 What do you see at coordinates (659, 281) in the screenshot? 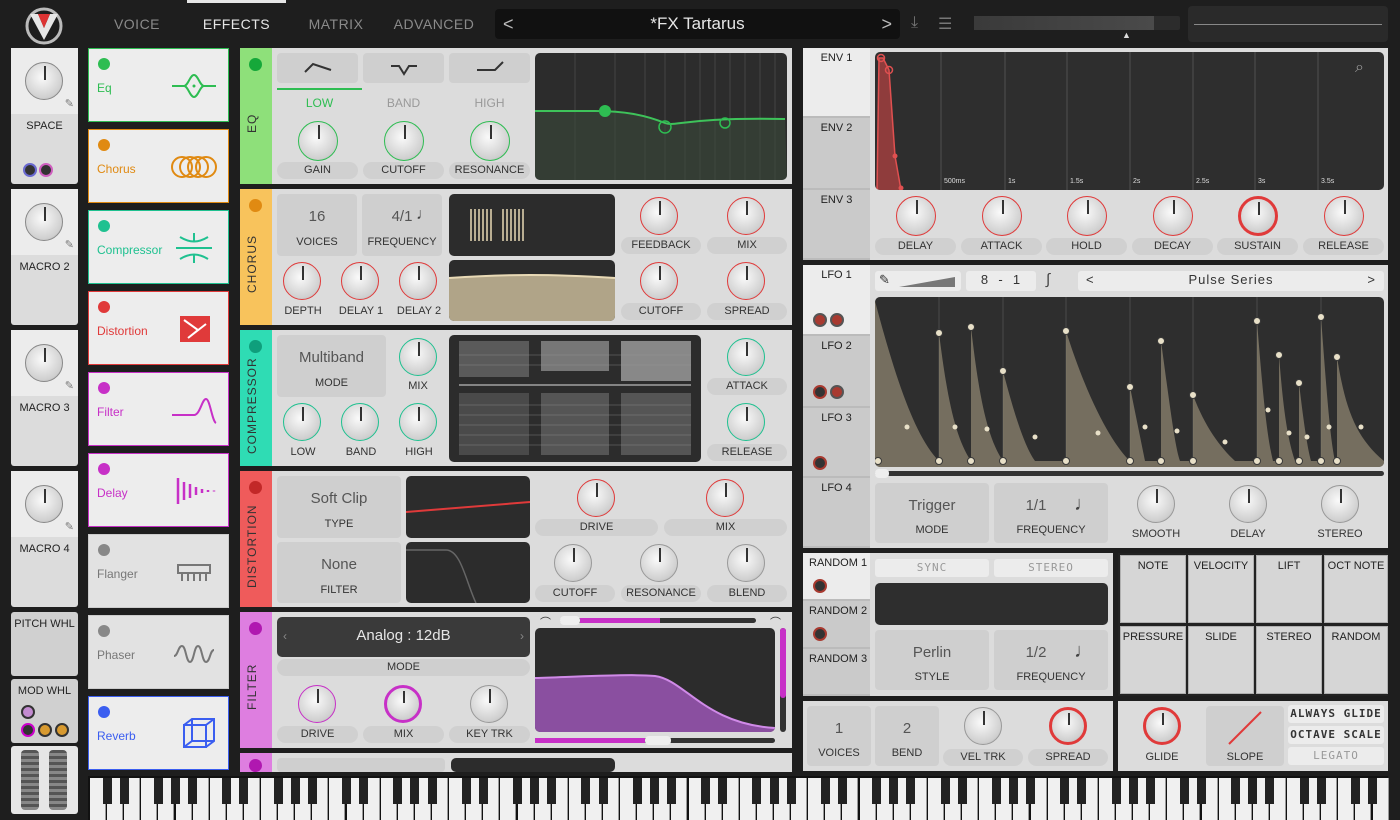
I see `chorus-cutoff-knob` at bounding box center [659, 281].